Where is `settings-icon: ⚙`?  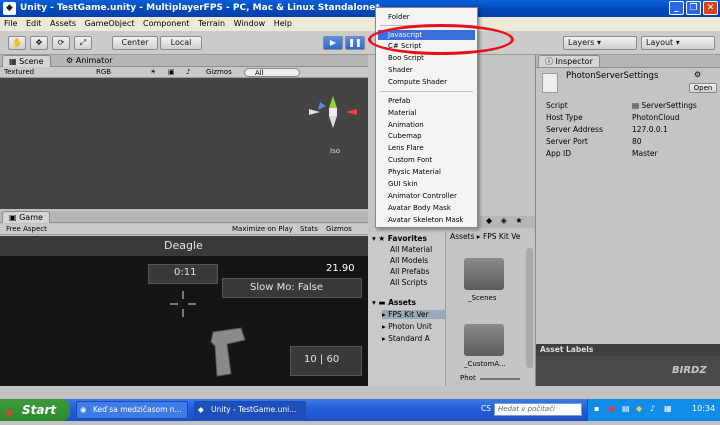
settings-icon: ⚙ is located at coordinates (697, 74).